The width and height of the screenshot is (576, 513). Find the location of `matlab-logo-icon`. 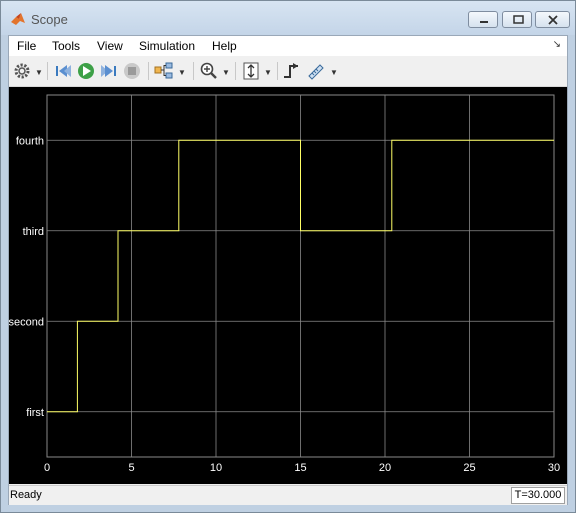

matlab-logo-icon is located at coordinates (18, 19).